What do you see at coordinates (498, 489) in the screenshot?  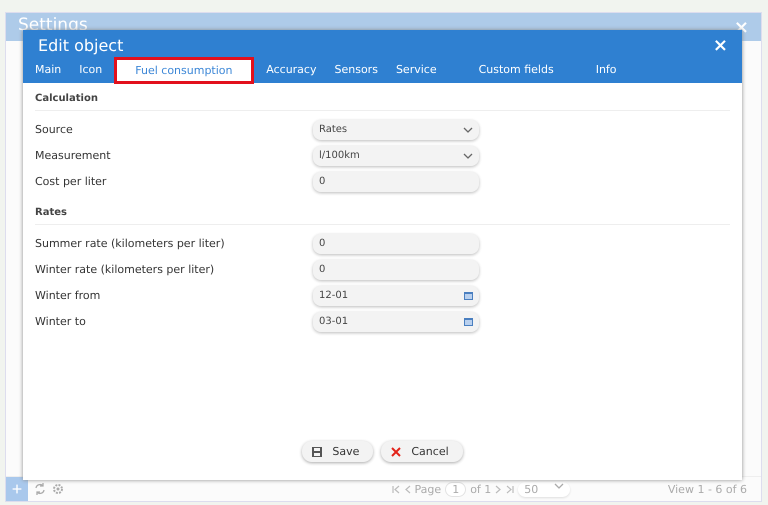 I see `next-page-icon` at bounding box center [498, 489].